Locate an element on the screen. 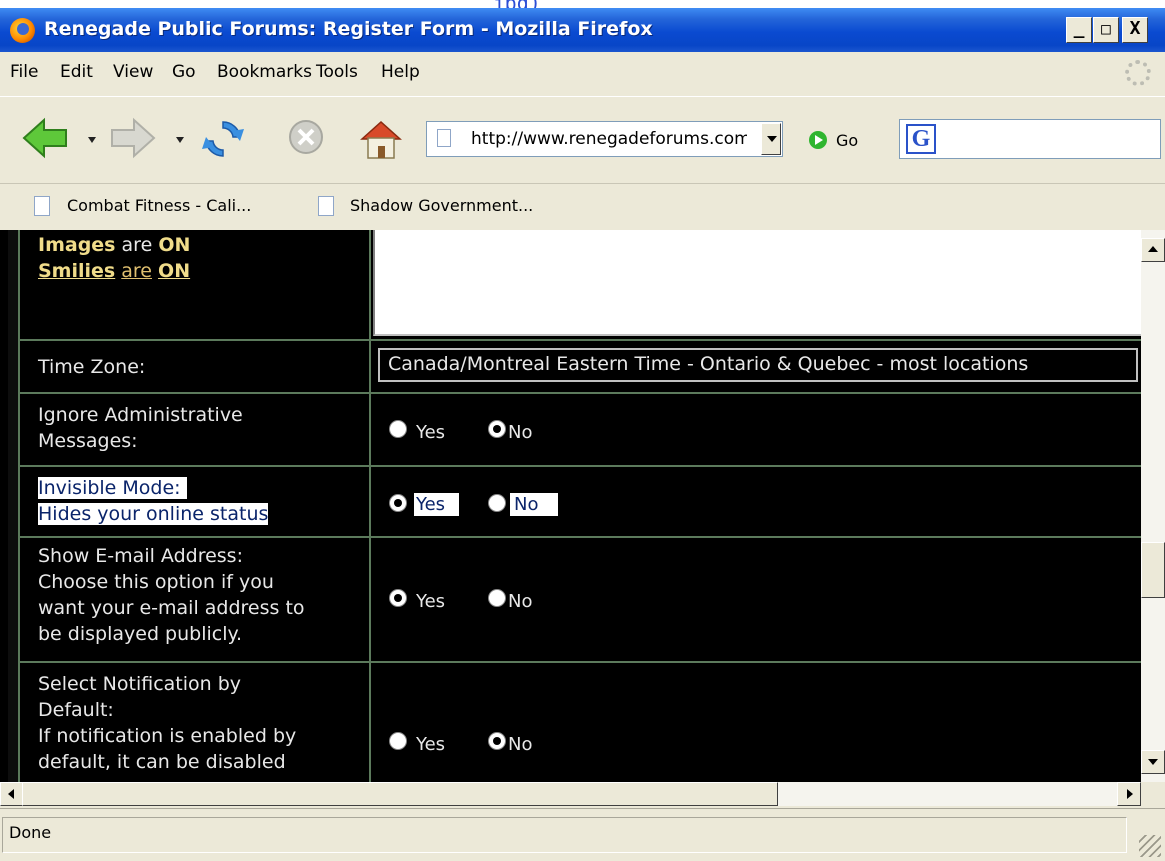 This screenshot has width=1165, height=861. scroll-up-button is located at coordinates (1153, 250).